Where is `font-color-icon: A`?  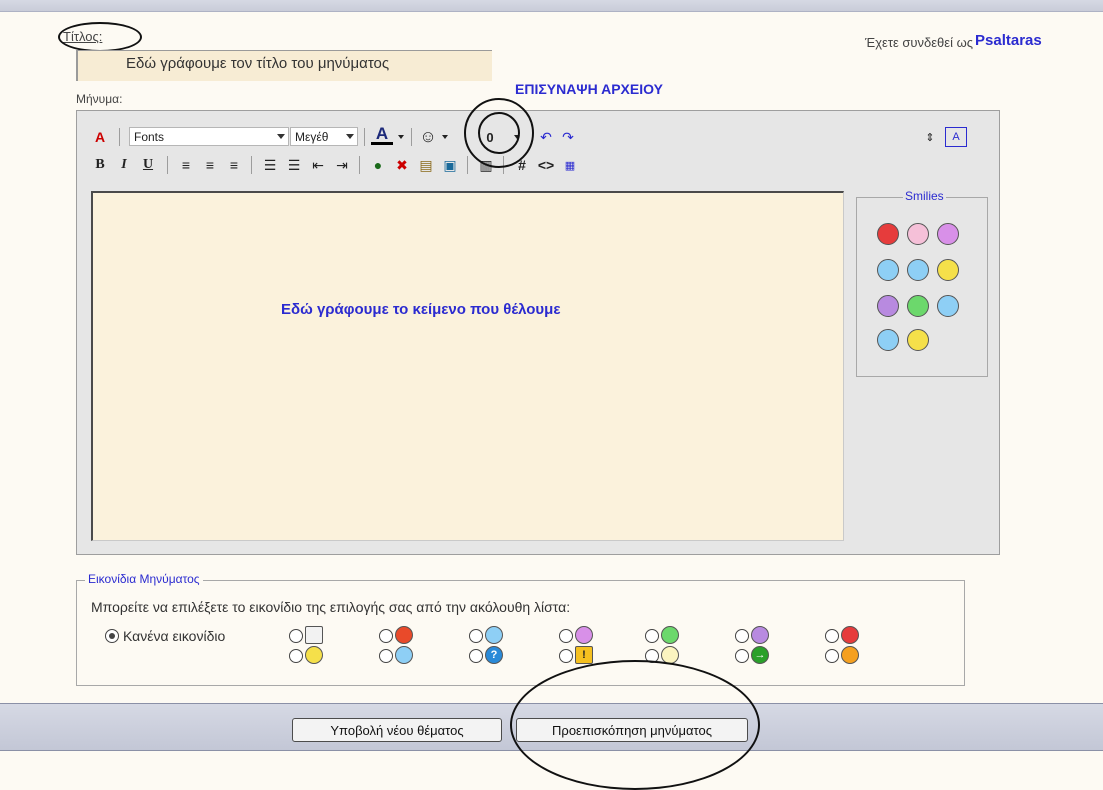 font-color-icon: A is located at coordinates (382, 134).